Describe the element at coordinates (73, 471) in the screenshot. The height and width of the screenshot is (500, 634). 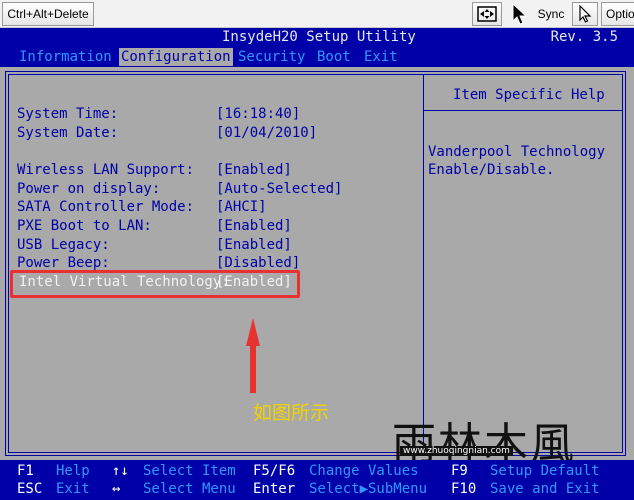
I see `footer-desc: Help` at that location.